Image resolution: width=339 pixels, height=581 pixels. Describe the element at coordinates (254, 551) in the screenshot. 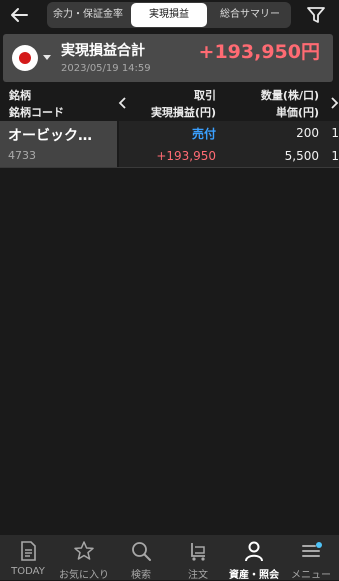

I see `person-icon` at that location.